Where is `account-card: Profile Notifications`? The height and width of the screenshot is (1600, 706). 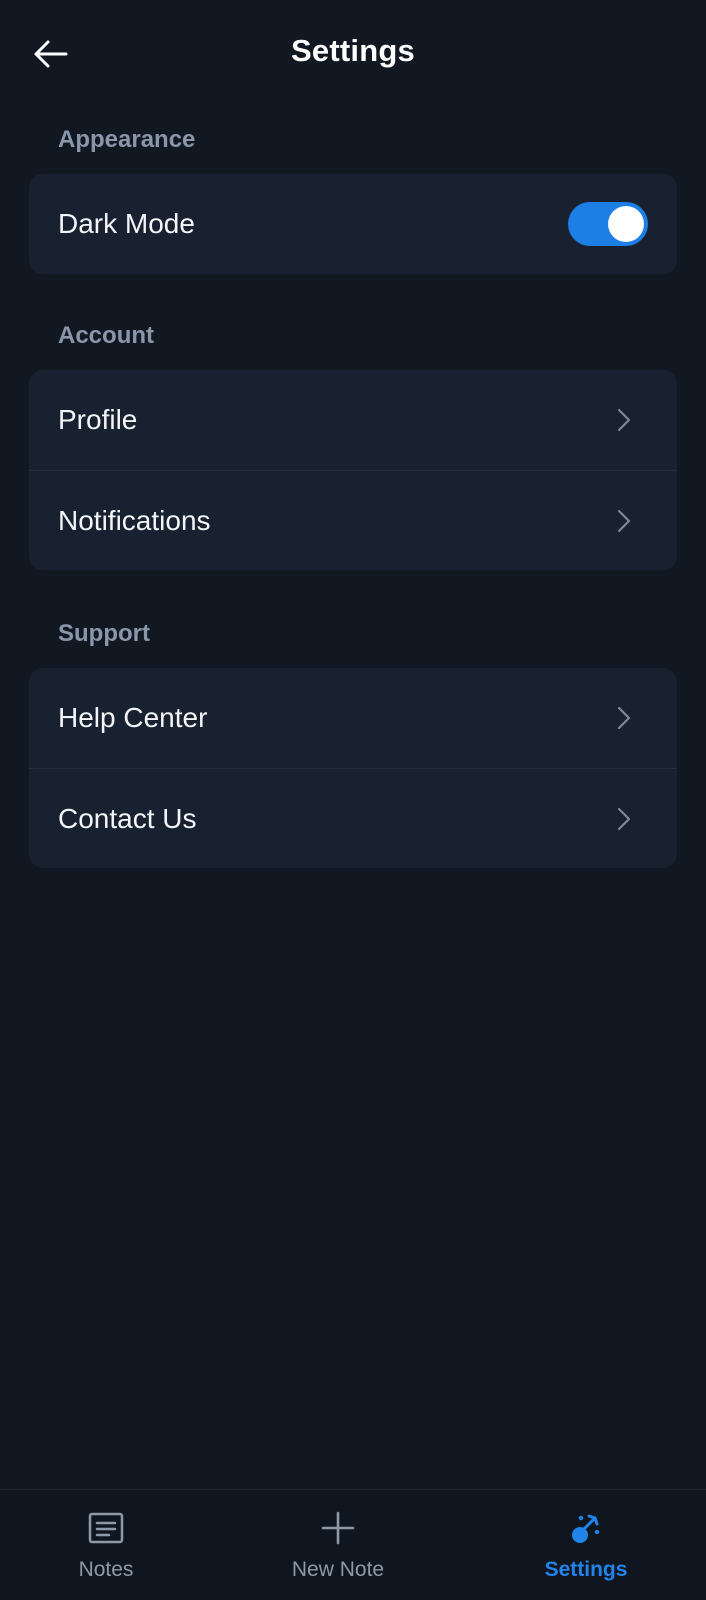
account-card: Profile Notifications is located at coordinates (353, 470).